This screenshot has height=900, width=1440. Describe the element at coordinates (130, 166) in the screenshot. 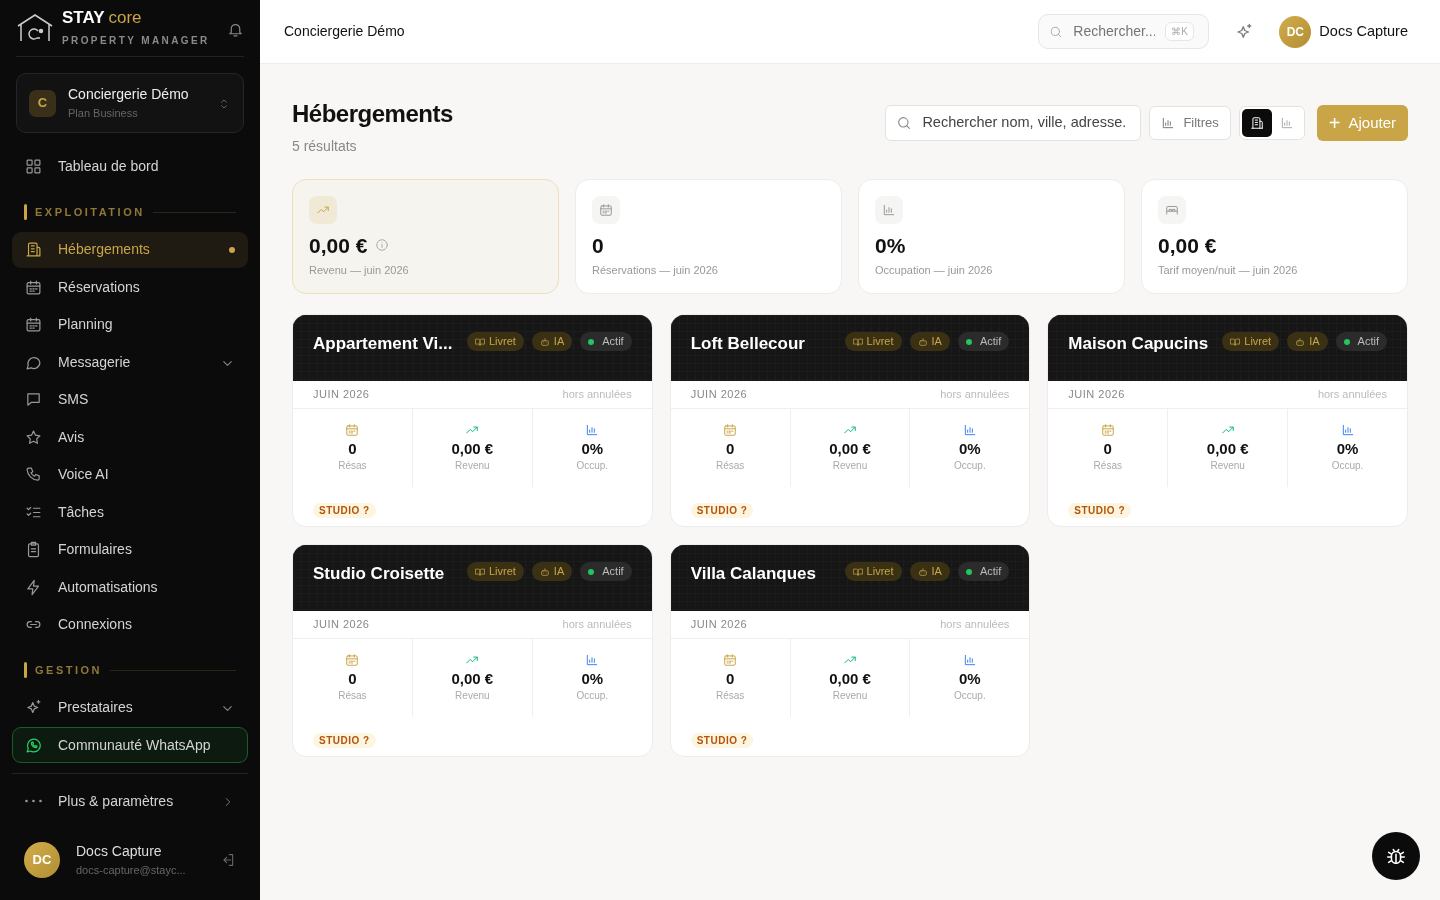

I see `sidebar-item: Tableau de bord` at that location.